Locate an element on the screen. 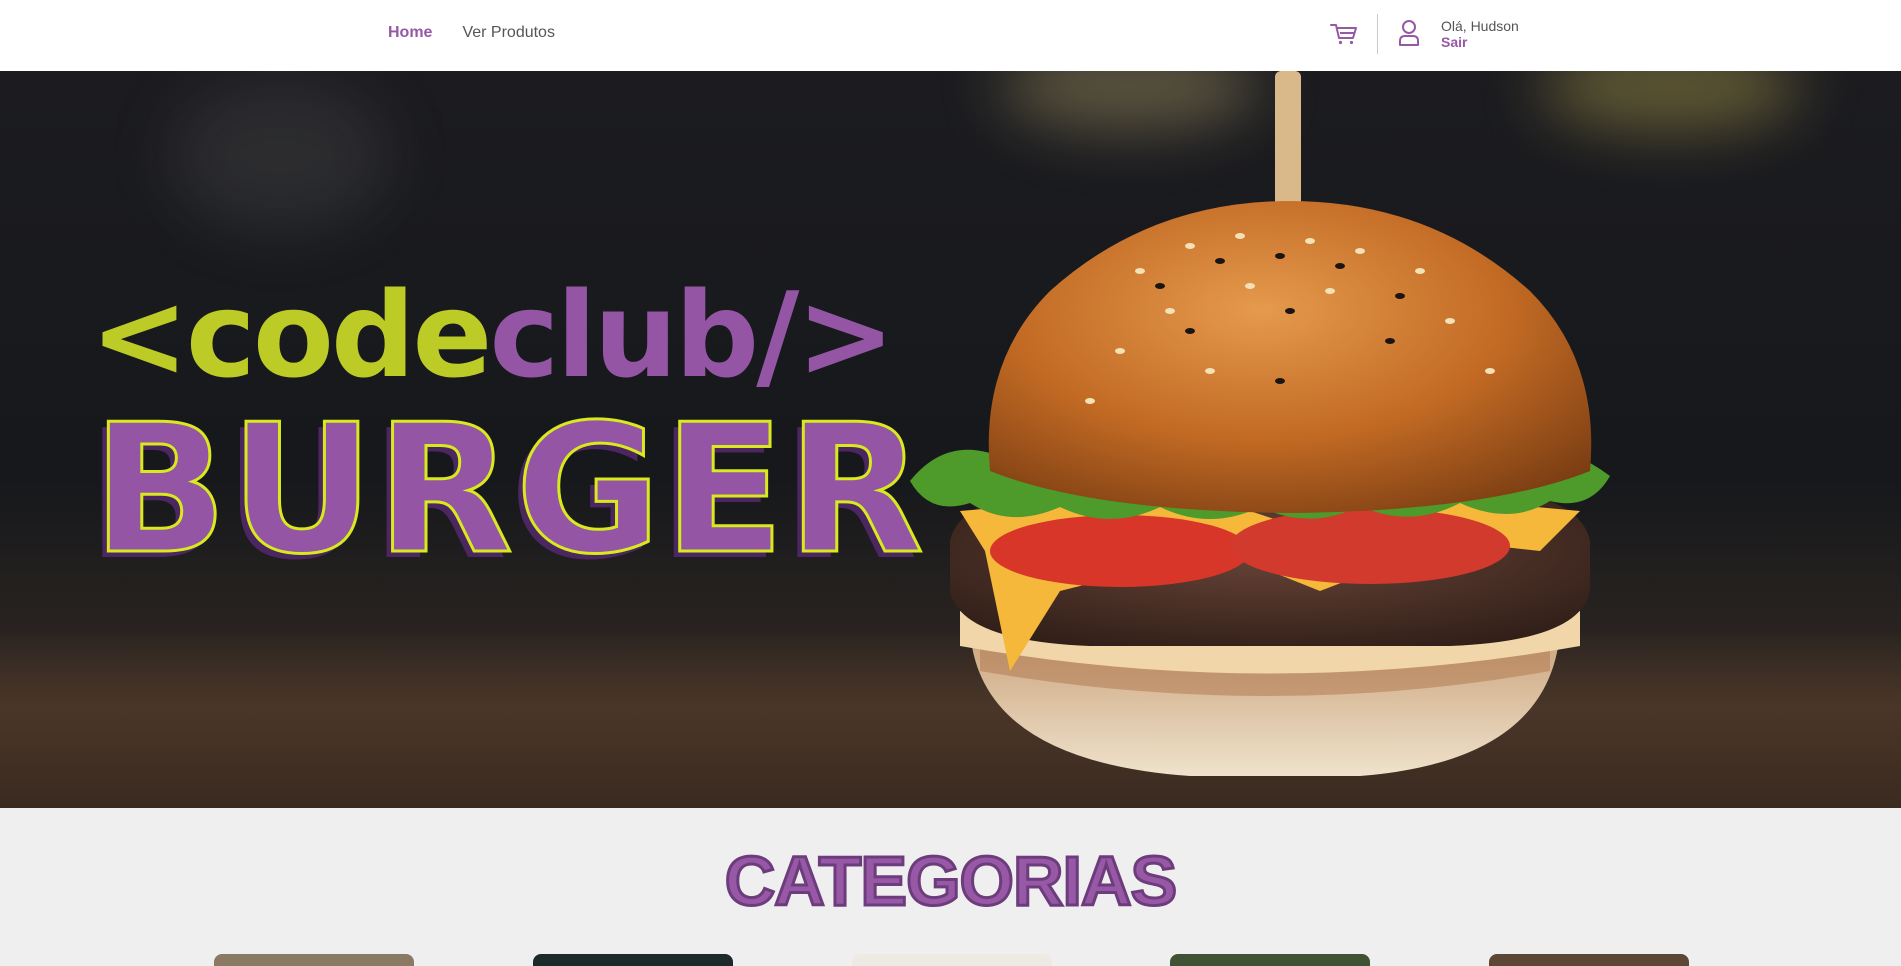 This screenshot has width=1901, height=966. logout-link: Sair is located at coordinates (1454, 42).